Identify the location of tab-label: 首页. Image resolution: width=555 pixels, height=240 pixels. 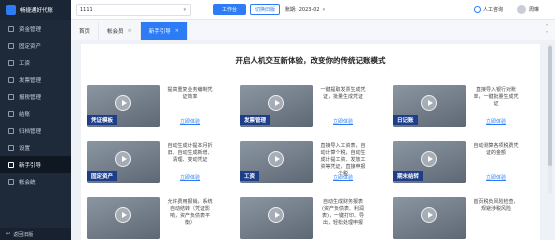
(85, 32).